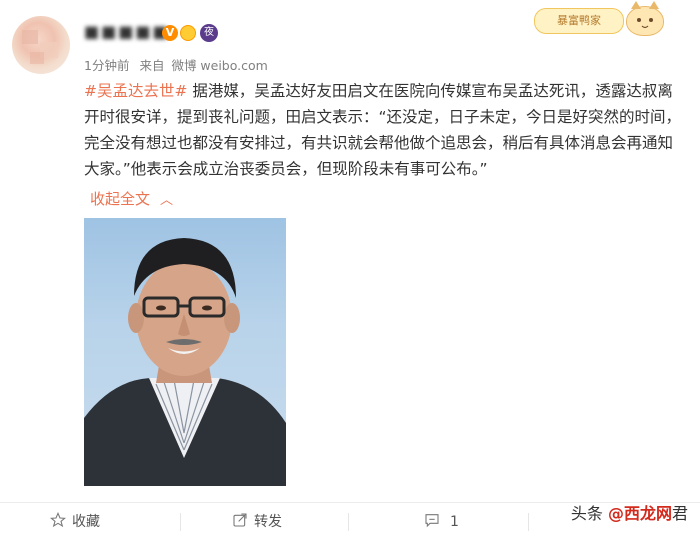  Describe the element at coordinates (135, 91) in the screenshot. I see `hashtag-link: #吴孟达去世#` at that location.